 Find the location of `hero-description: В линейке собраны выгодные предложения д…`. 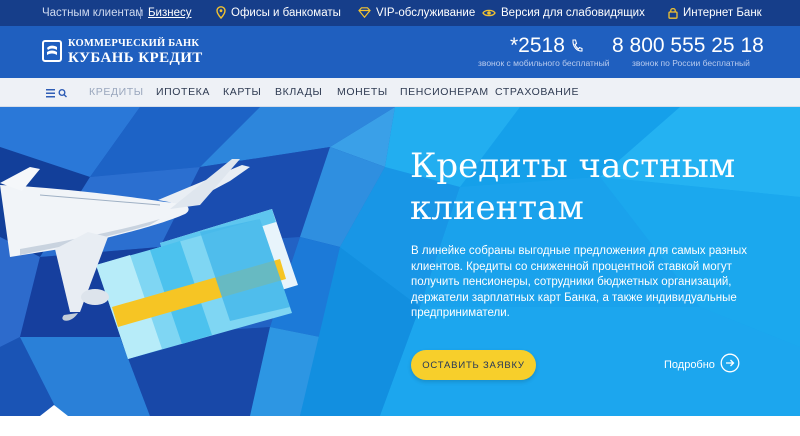

hero-description: В линейке собраны выгодные предложения д… is located at coordinates (579, 282).